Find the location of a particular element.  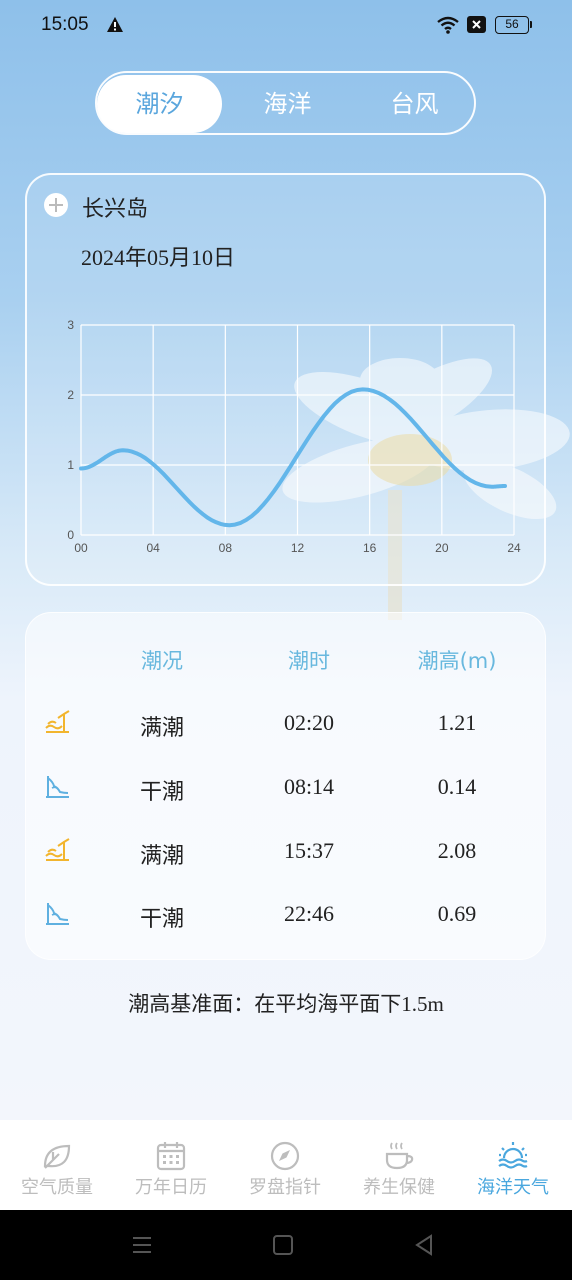

nav-sea-weather: 海洋天气 is located at coordinates (513, 1165).